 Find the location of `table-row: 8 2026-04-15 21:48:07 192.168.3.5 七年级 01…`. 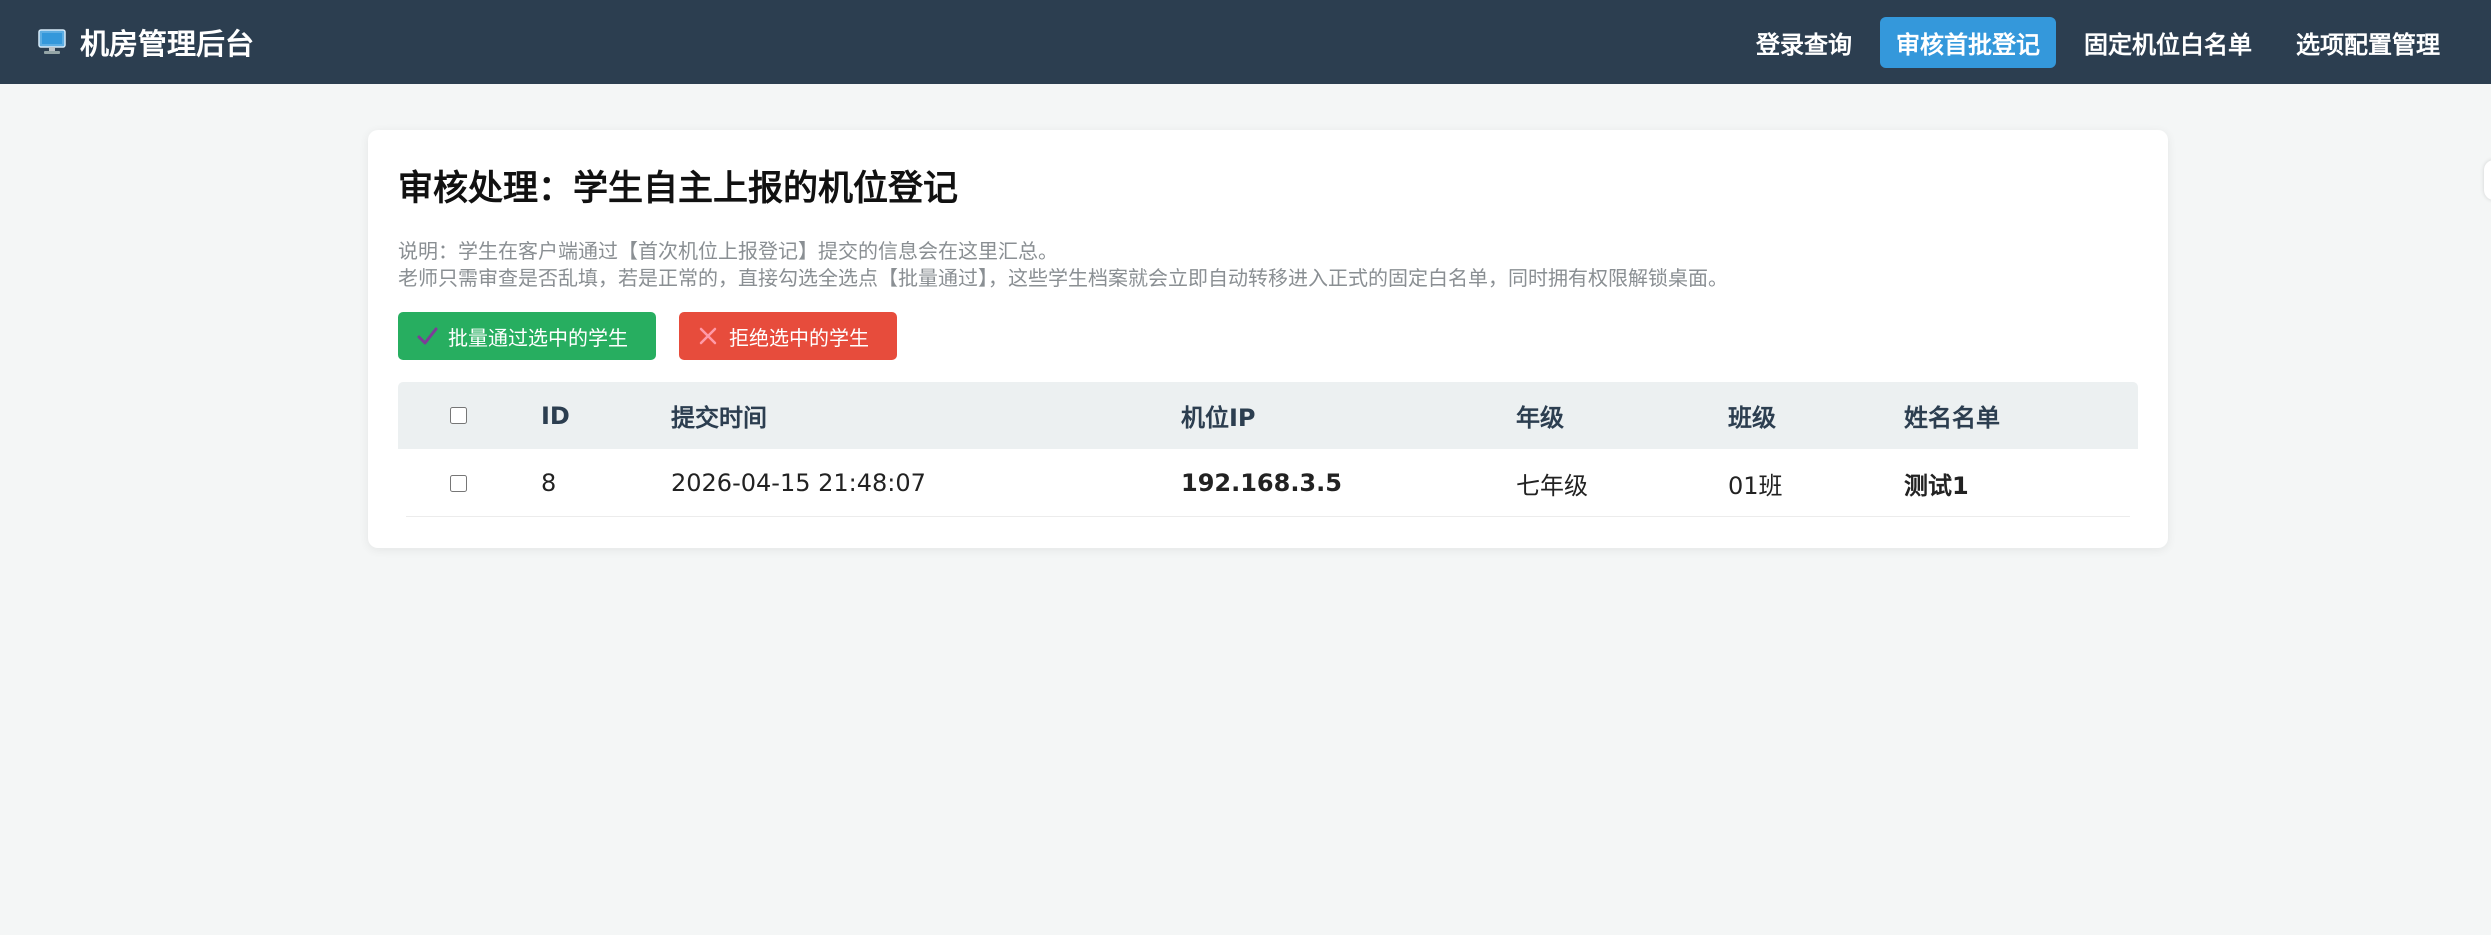

table-row: 8 2026-04-15 21:48:07 192.168.3.5 七年级 01… is located at coordinates (1268, 483).